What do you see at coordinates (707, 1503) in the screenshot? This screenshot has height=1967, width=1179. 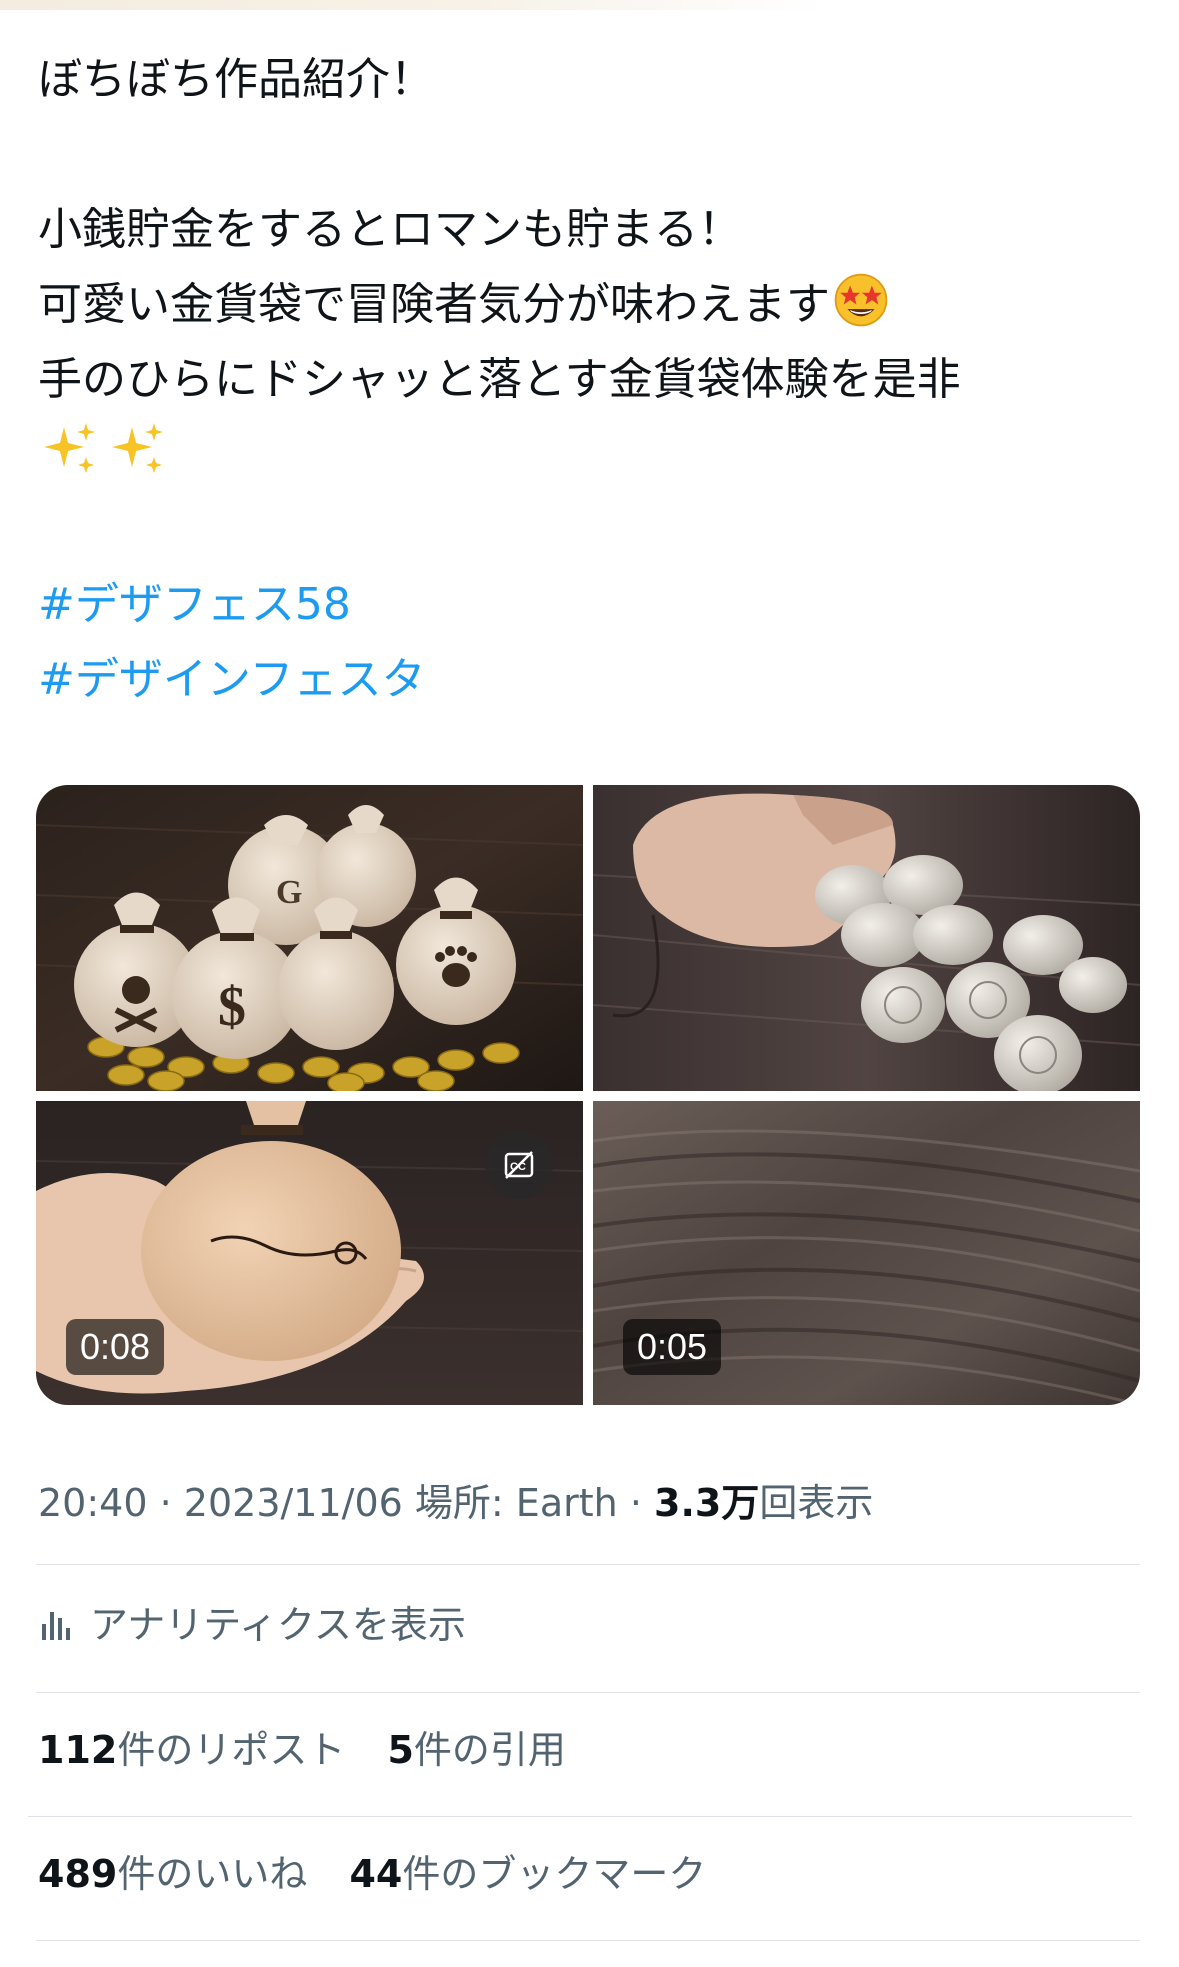 I see `views-count: 3.3万` at bounding box center [707, 1503].